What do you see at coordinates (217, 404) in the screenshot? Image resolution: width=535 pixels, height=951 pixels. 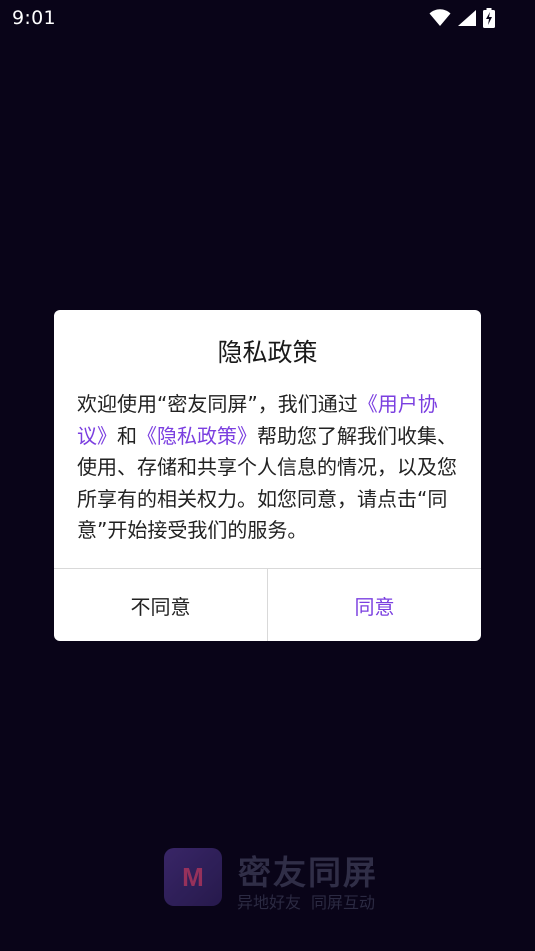 I see `body-text-intro: 欢迎使用“密友同屏”，我们通过` at bounding box center [217, 404].